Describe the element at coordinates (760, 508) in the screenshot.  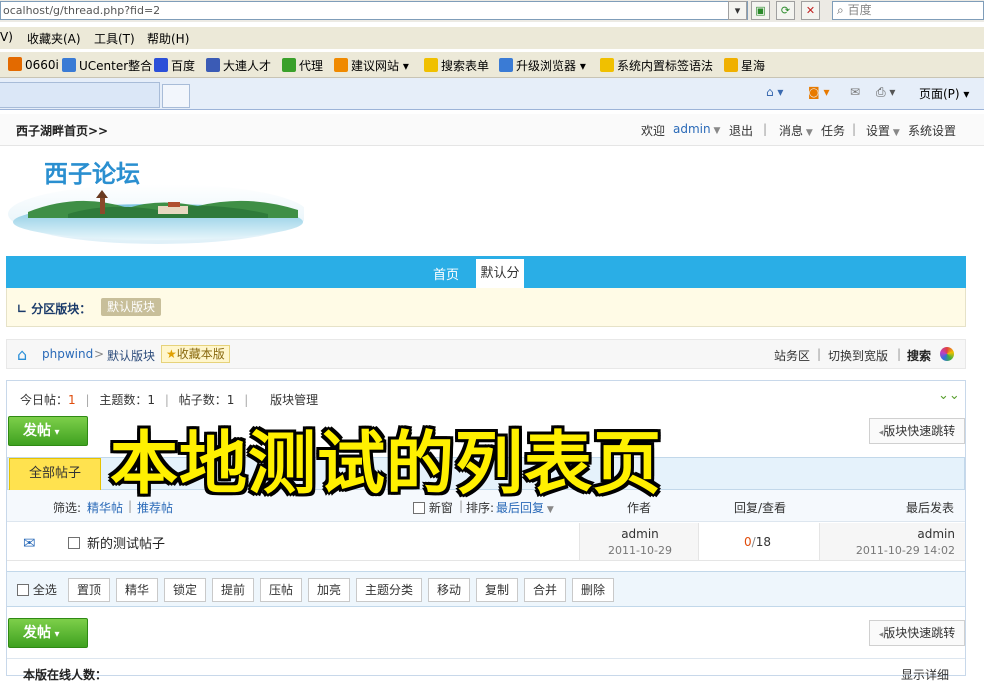
I see `column-reply-view: 回复/查看` at that location.